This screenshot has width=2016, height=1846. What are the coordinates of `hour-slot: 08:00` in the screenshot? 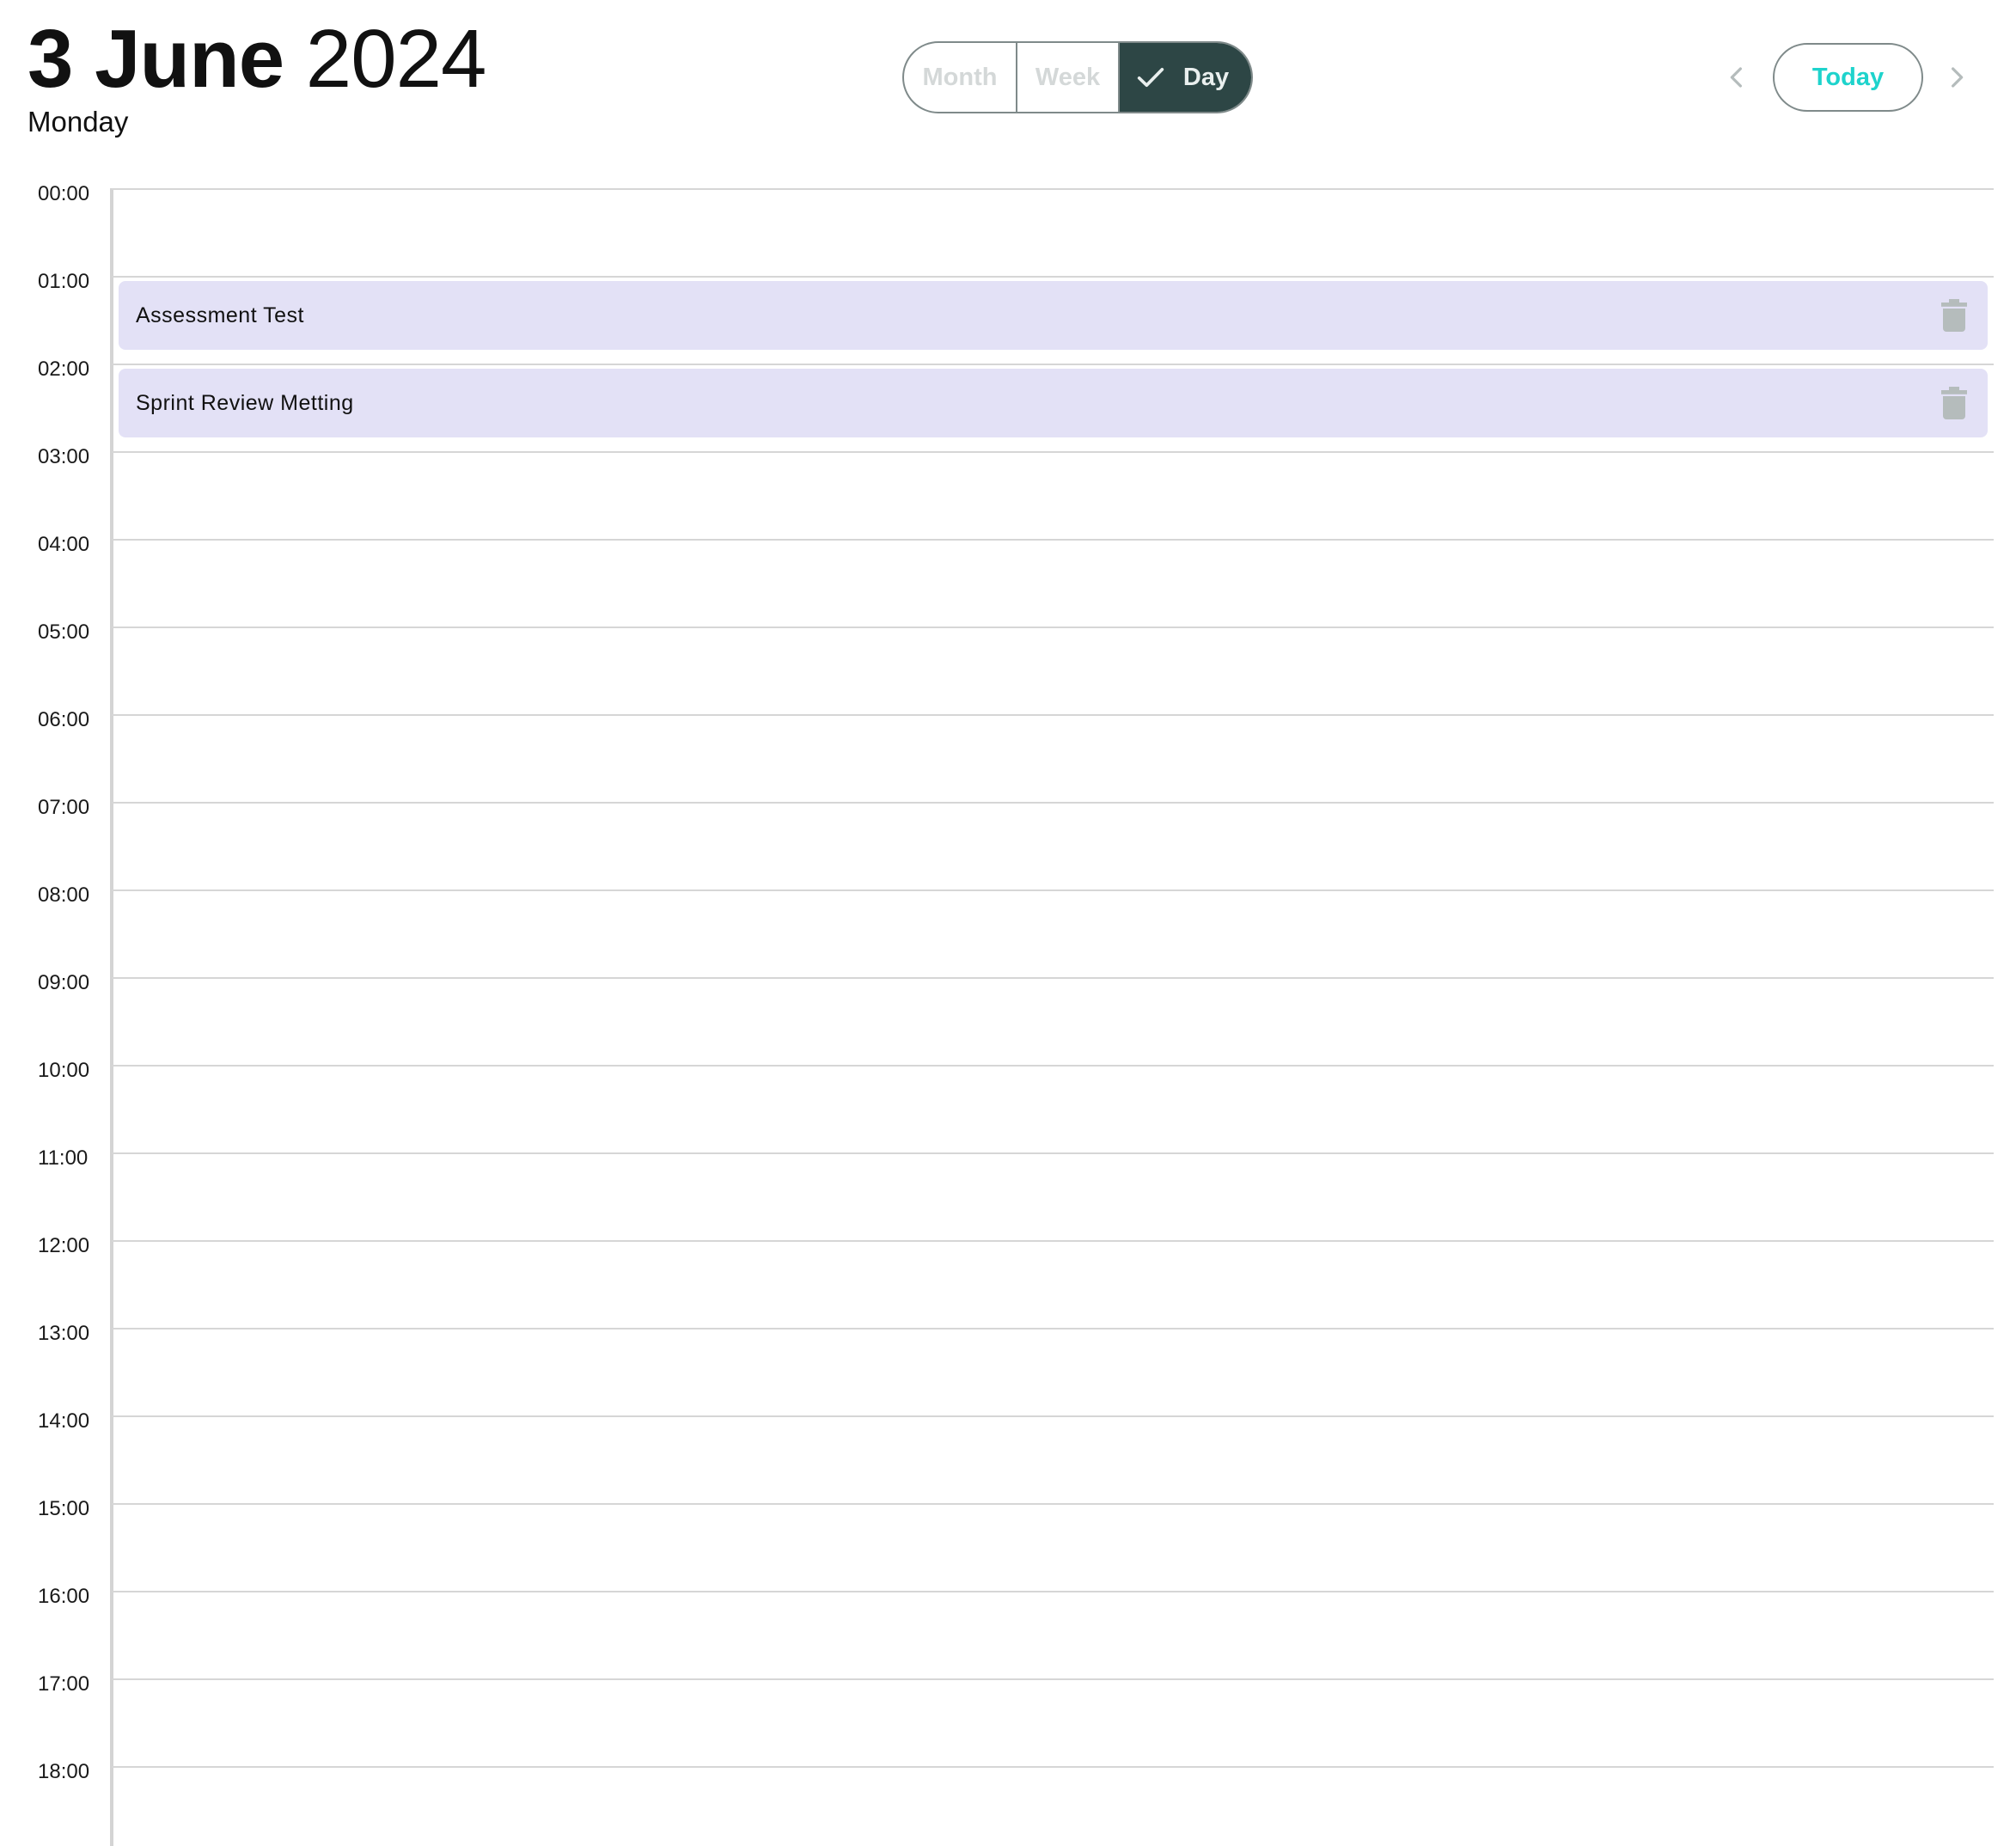 It's located at (1008, 930).